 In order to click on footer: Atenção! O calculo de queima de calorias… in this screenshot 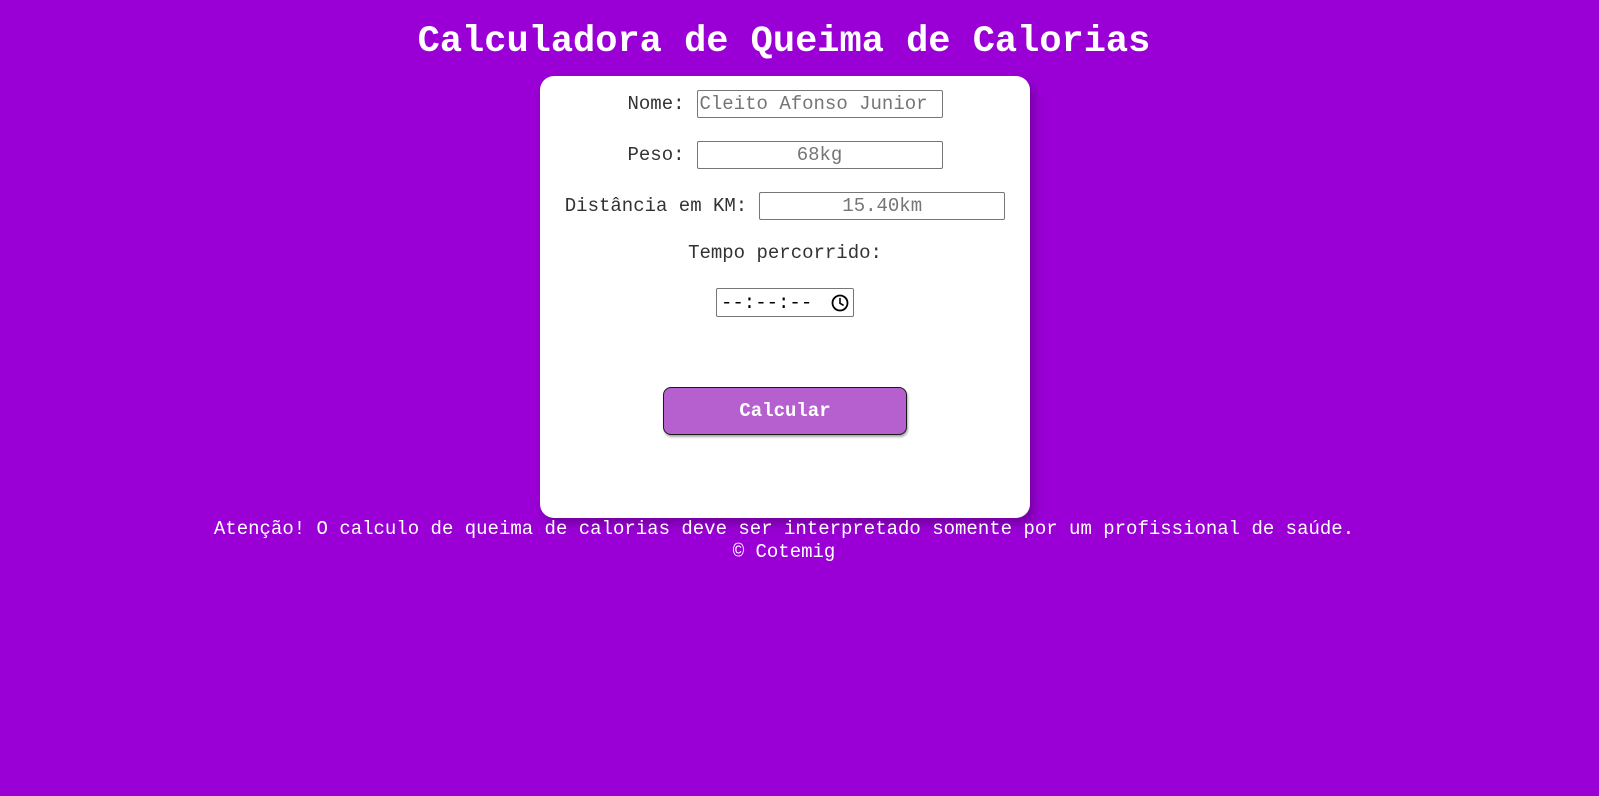, I will do `click(784, 541)`.